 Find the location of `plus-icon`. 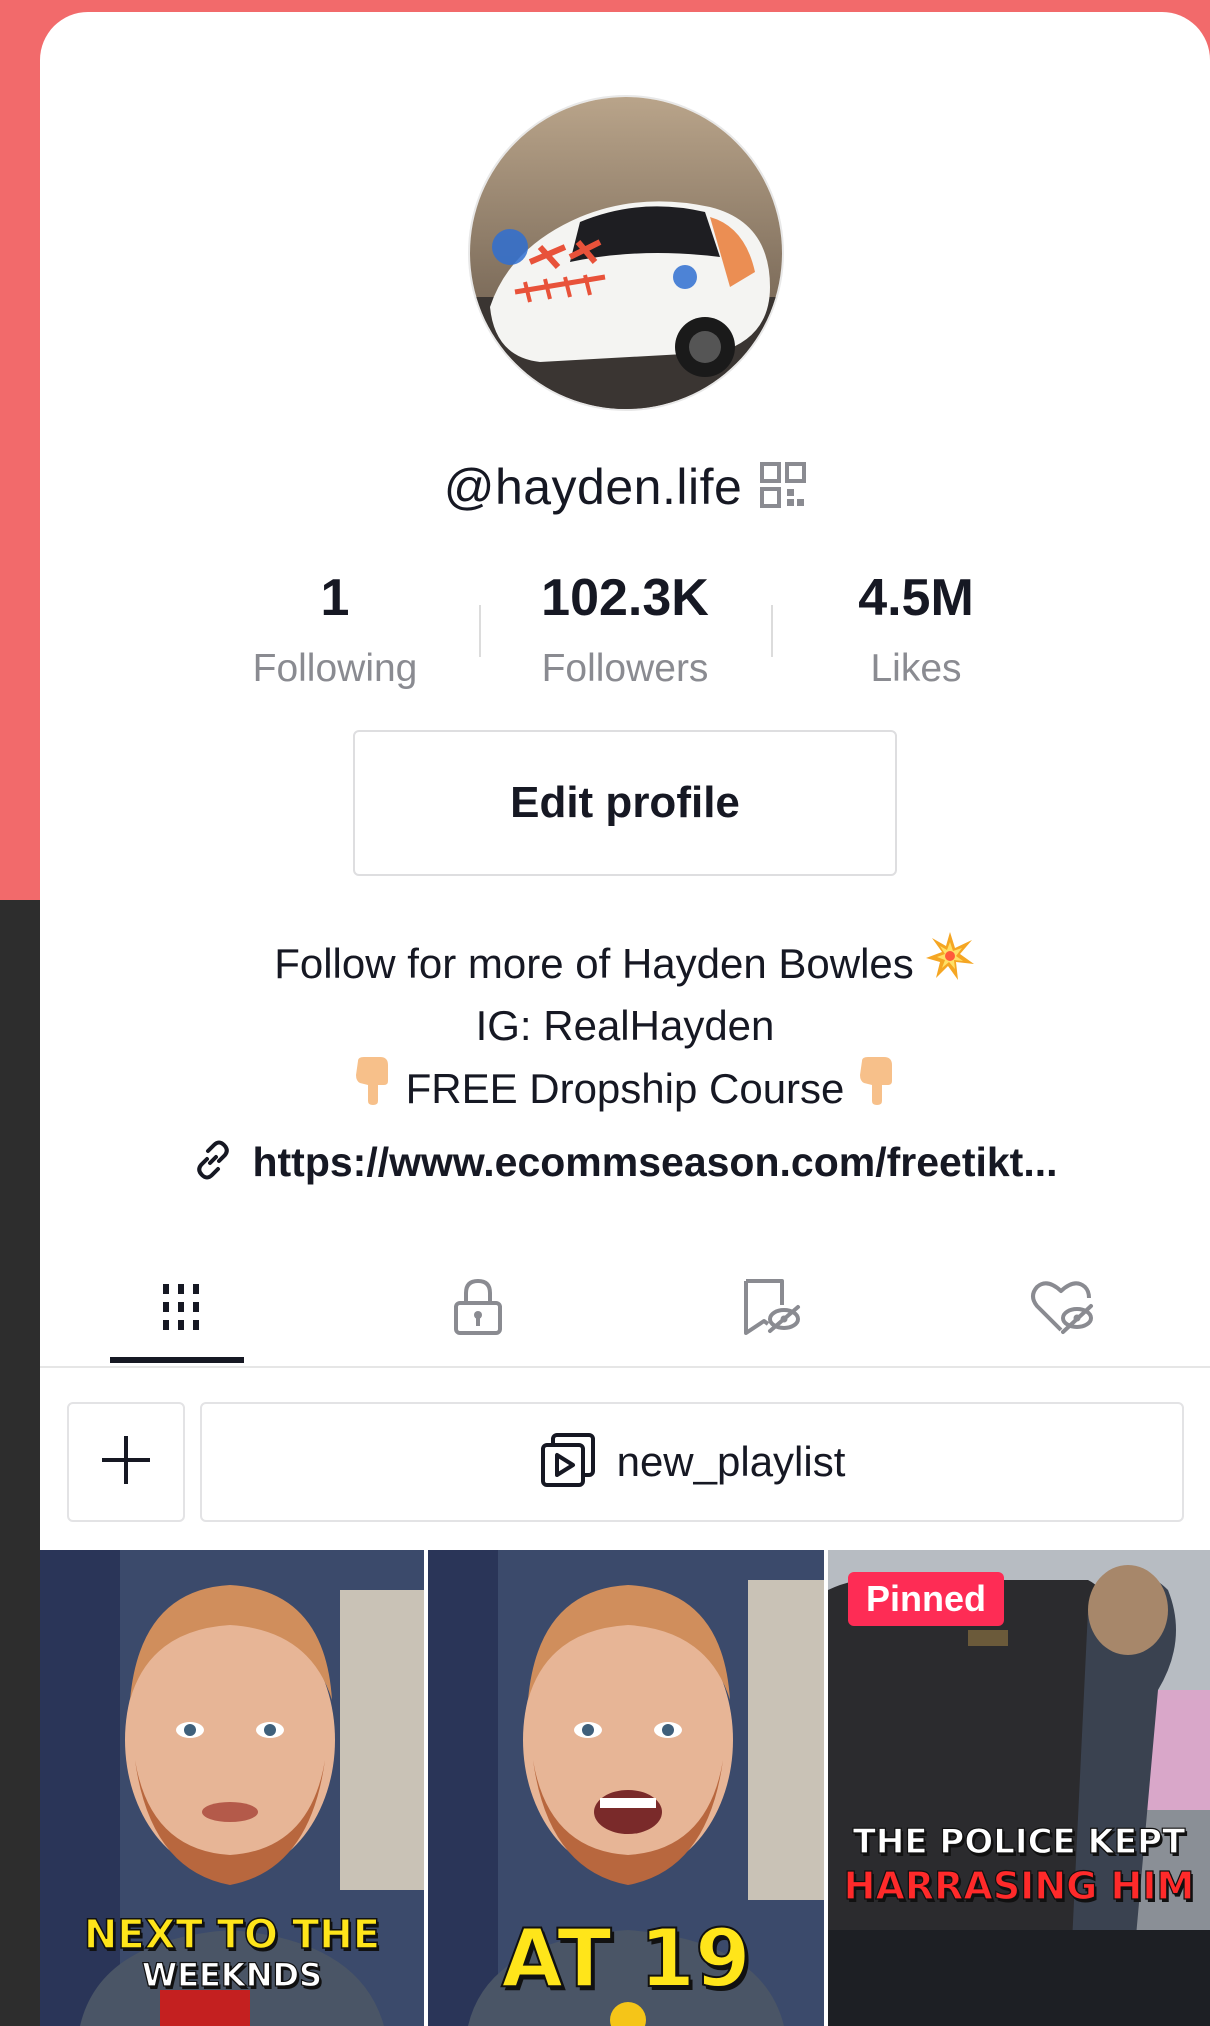

plus-icon is located at coordinates (126, 1462).